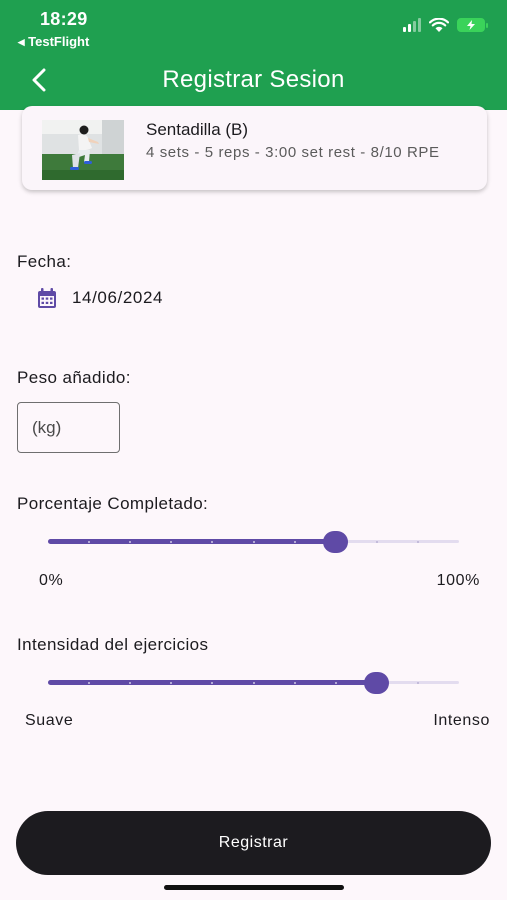 The height and width of the screenshot is (900, 507). I want to click on status-icons, so click(445, 25).